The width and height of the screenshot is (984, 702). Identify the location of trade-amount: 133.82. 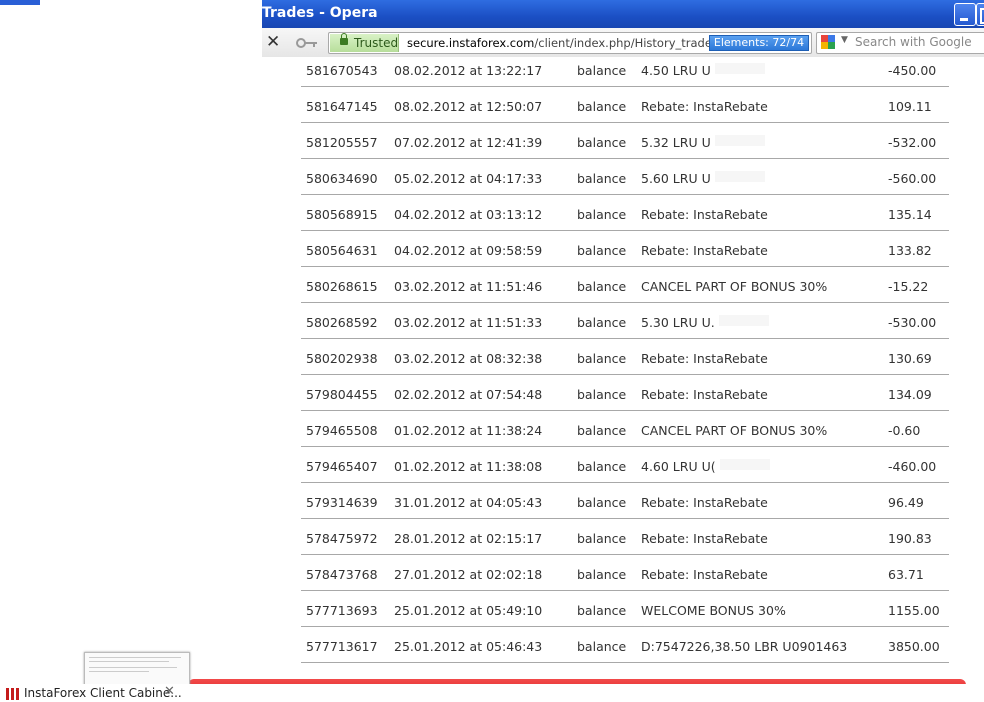
(910, 250).